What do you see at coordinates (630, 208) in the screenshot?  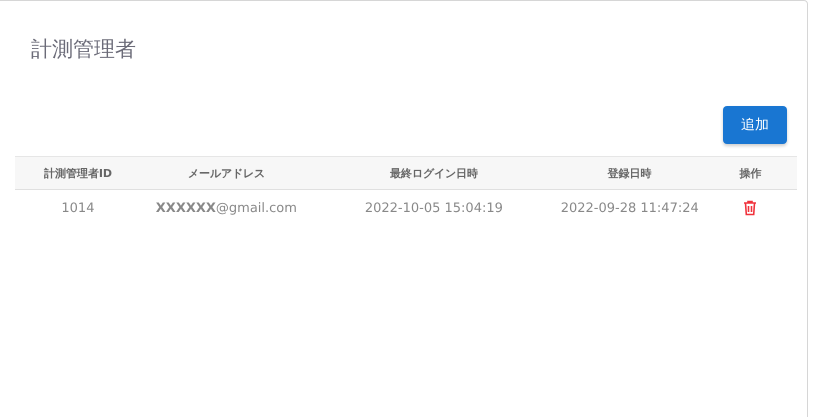 I see `table-cell: 2022-09-28 11:47:24` at bounding box center [630, 208].